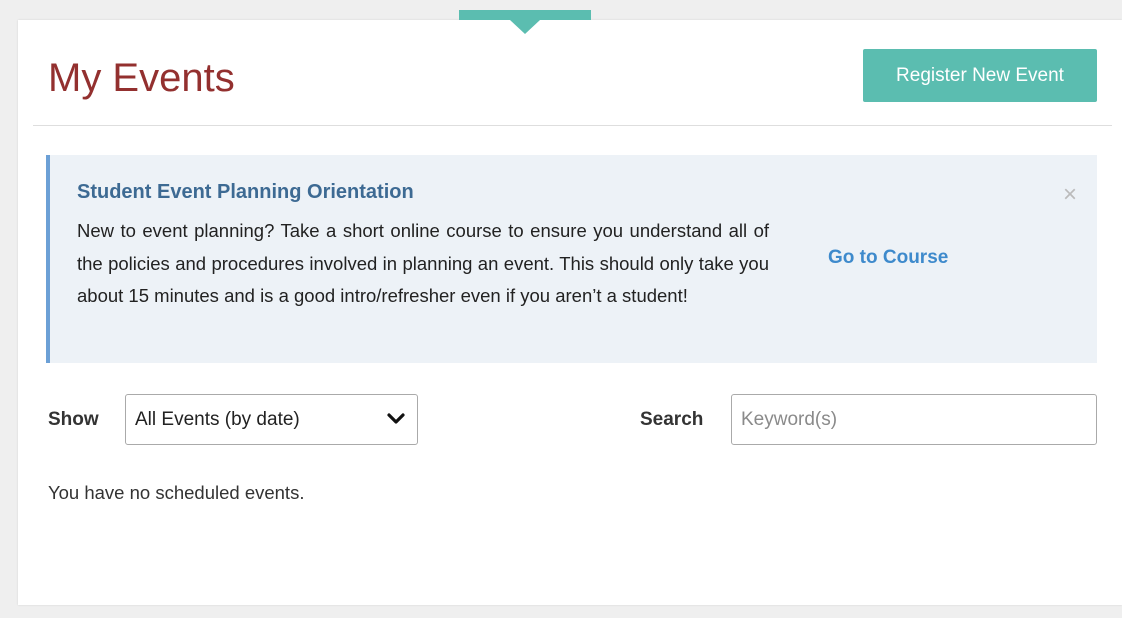 The image size is (1122, 618). Describe the element at coordinates (914, 419) in the screenshot. I see `search-input` at that location.